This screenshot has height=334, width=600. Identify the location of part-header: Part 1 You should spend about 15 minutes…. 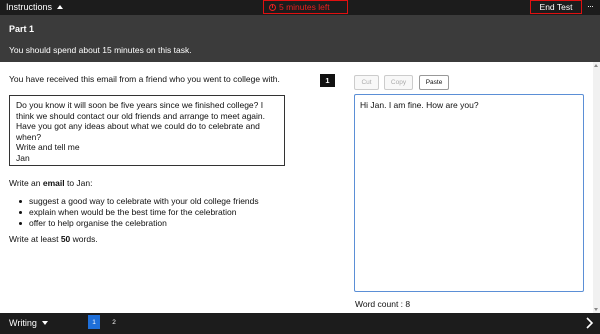
(300, 38).